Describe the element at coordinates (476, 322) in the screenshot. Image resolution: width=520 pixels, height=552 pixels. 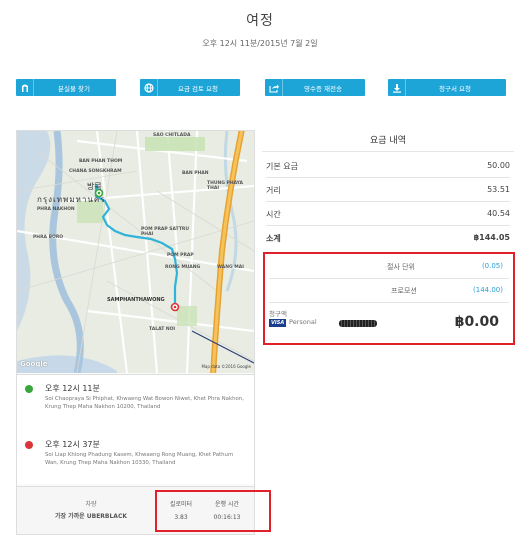
I see `total-charged: ฿0.00` at that location.